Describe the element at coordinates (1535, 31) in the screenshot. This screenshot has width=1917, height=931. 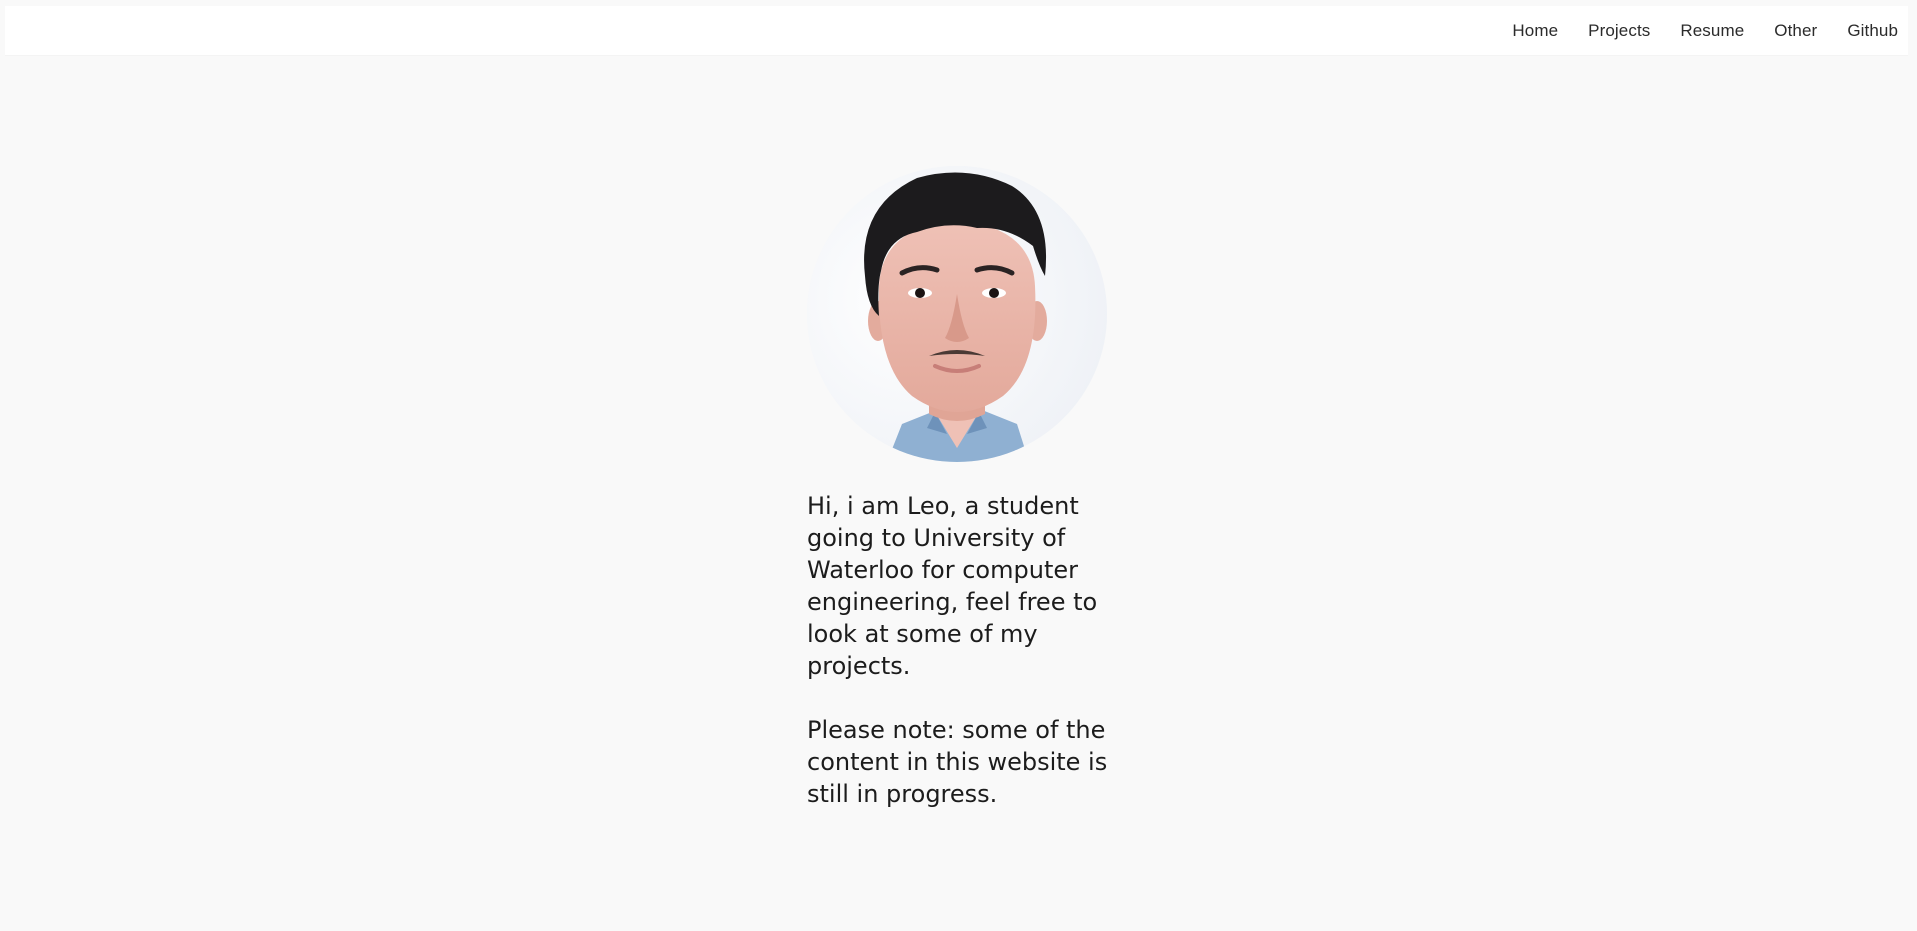
I see `nav-link-home: Home` at that location.